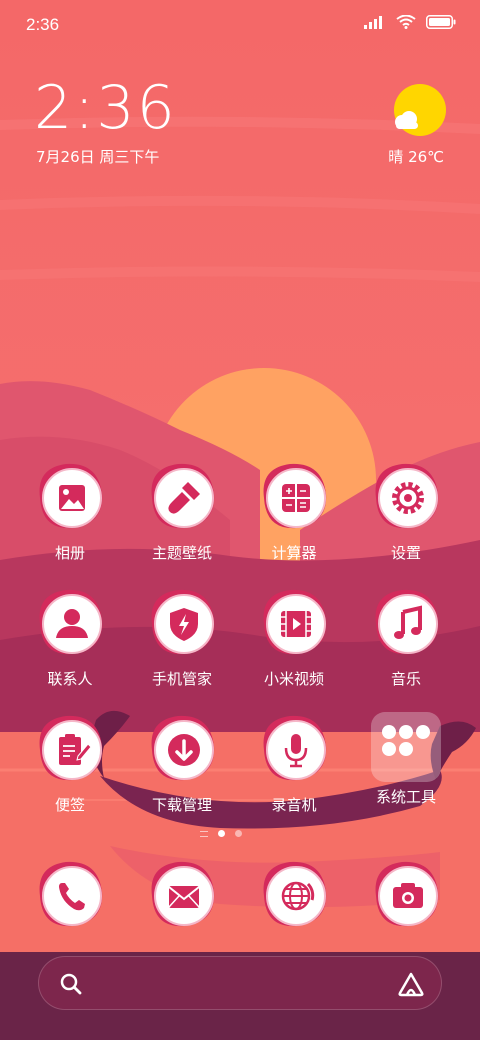 Image resolution: width=480 pixels, height=1040 pixels. Describe the element at coordinates (71, 622) in the screenshot. I see `contact-icon` at that location.